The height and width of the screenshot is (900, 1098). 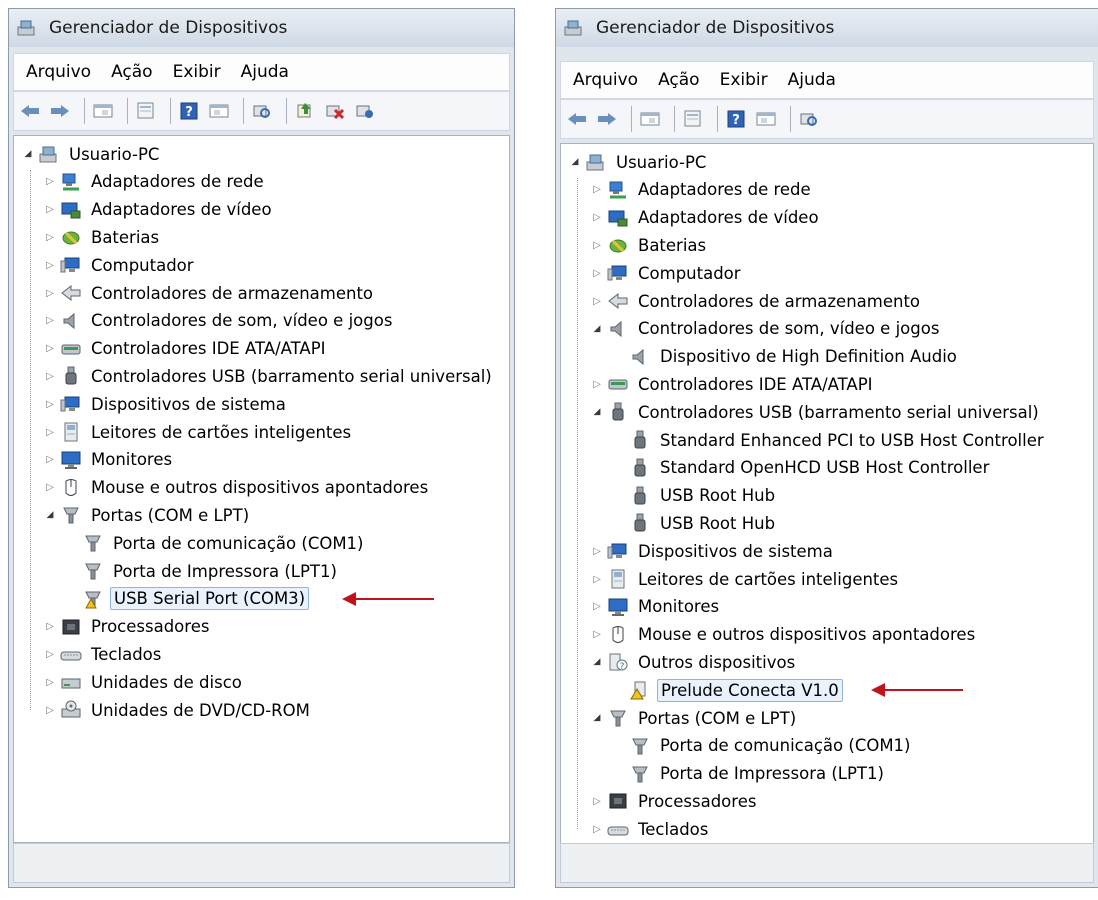 I want to click on enable-device-icon, so click(x=365, y=111).